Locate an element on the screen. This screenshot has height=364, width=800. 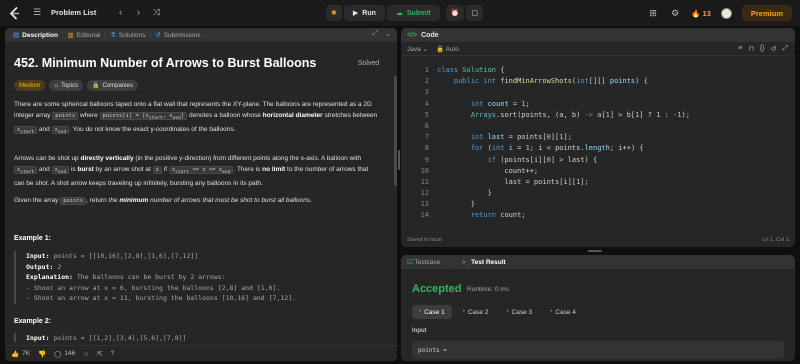
text: <= x <= x is located at coordinates (205, 170).